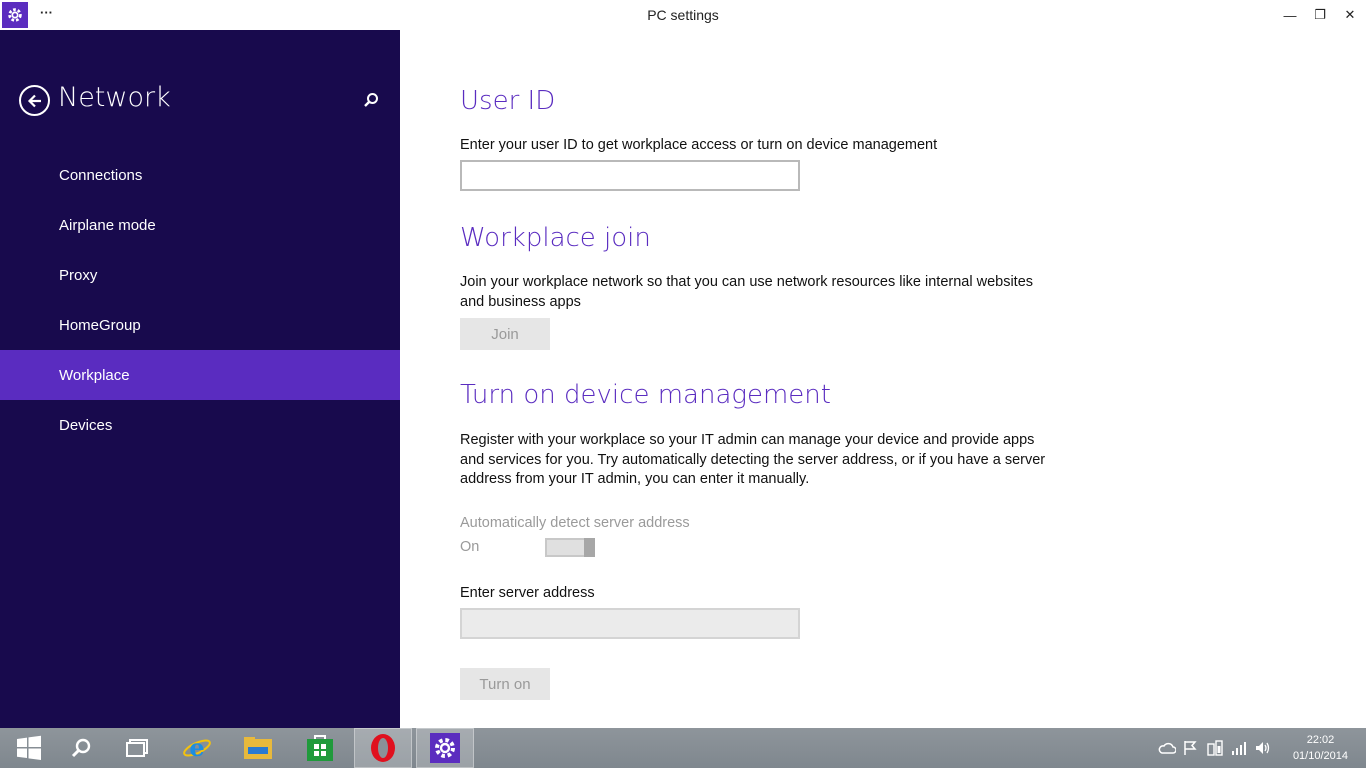  Describe the element at coordinates (114, 97) in the screenshot. I see `page-title: Network` at that location.